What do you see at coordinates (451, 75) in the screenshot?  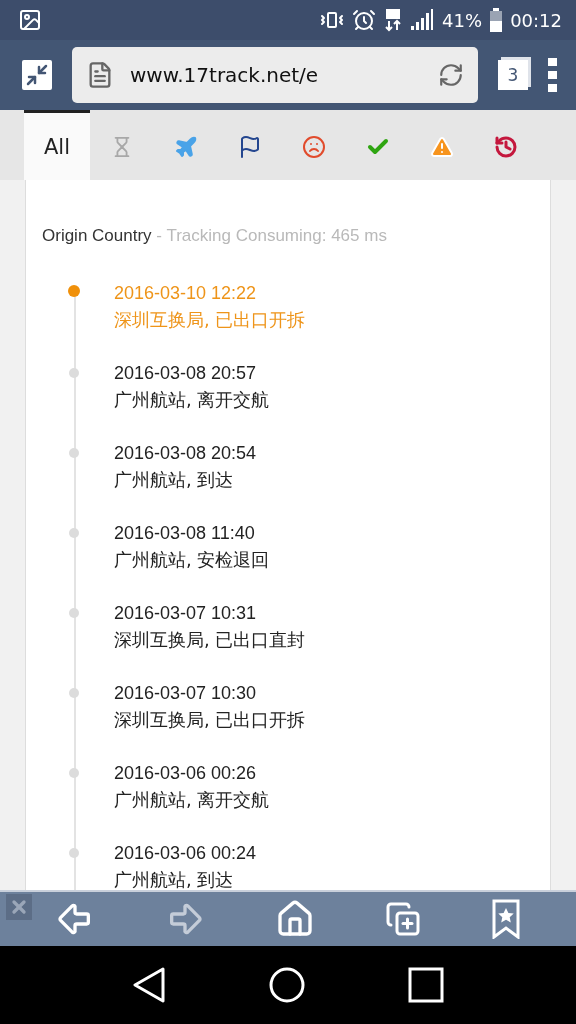 I see `reload-icon` at bounding box center [451, 75].